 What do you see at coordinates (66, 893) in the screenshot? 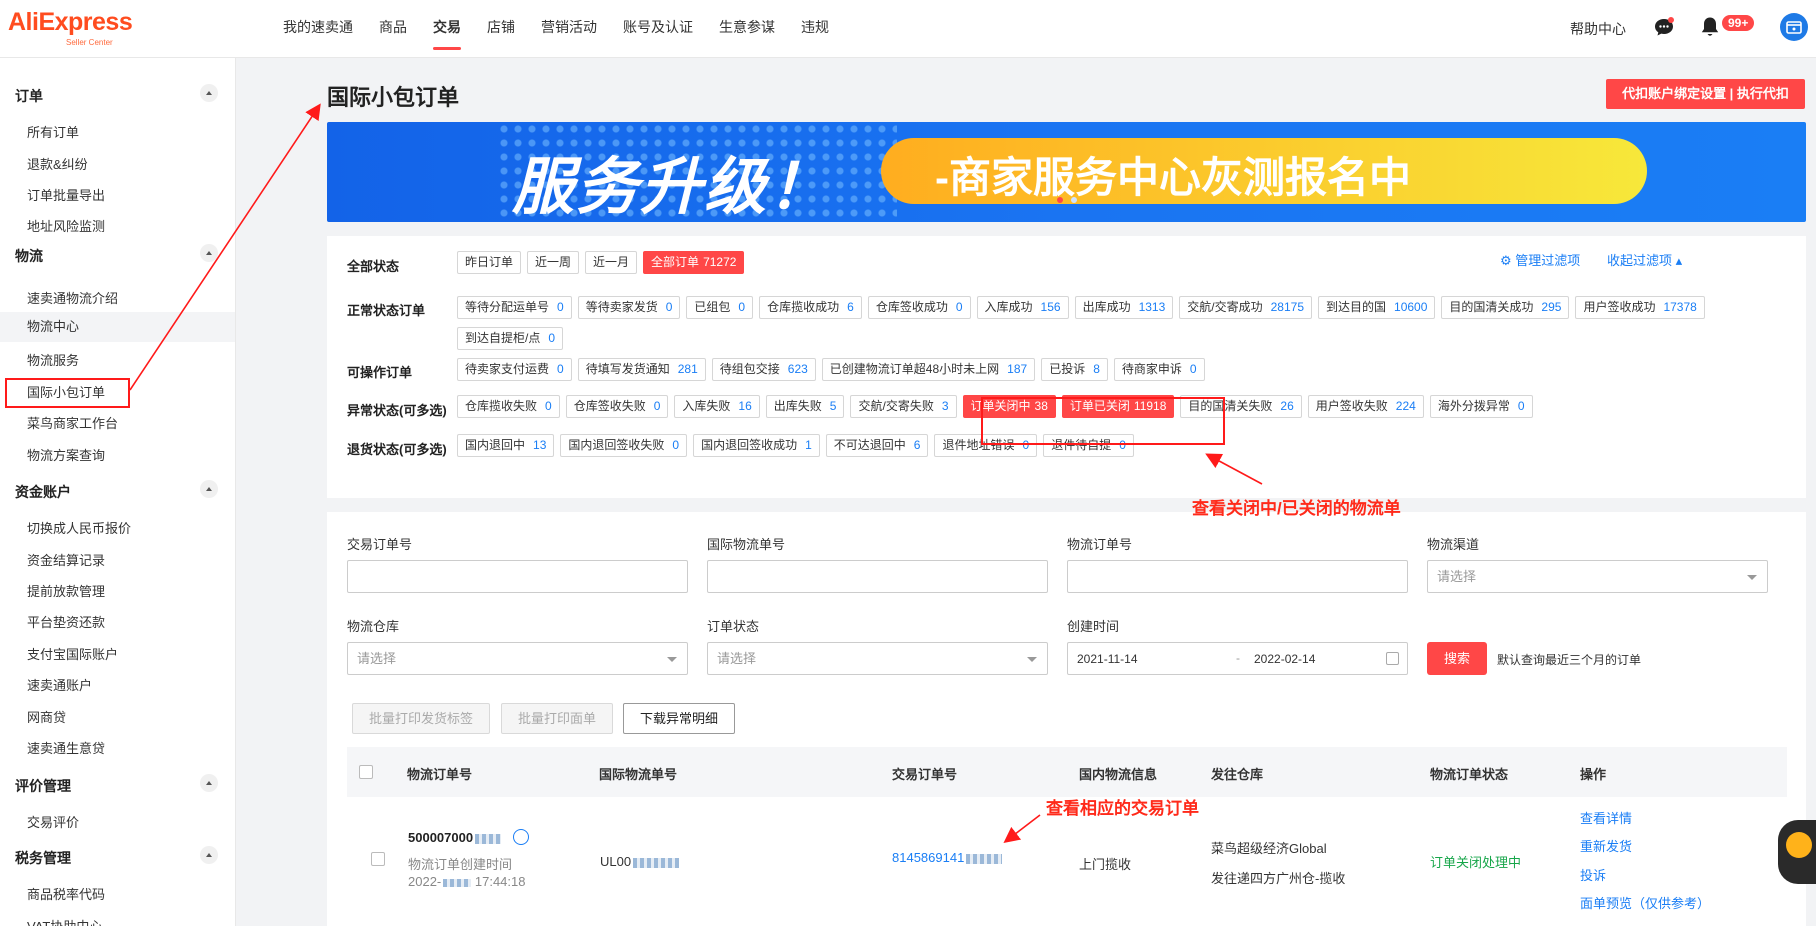
I see `sidebar-item-tax-codes: 商品税率代码` at bounding box center [66, 893].